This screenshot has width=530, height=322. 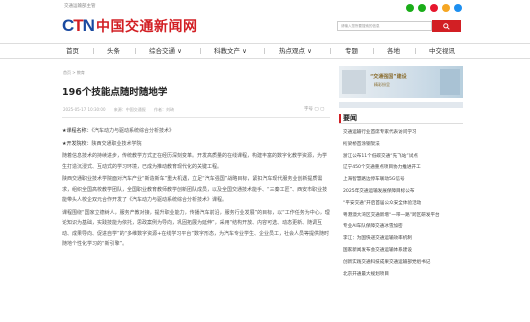 I want to click on divider, so click(x=196, y=117).